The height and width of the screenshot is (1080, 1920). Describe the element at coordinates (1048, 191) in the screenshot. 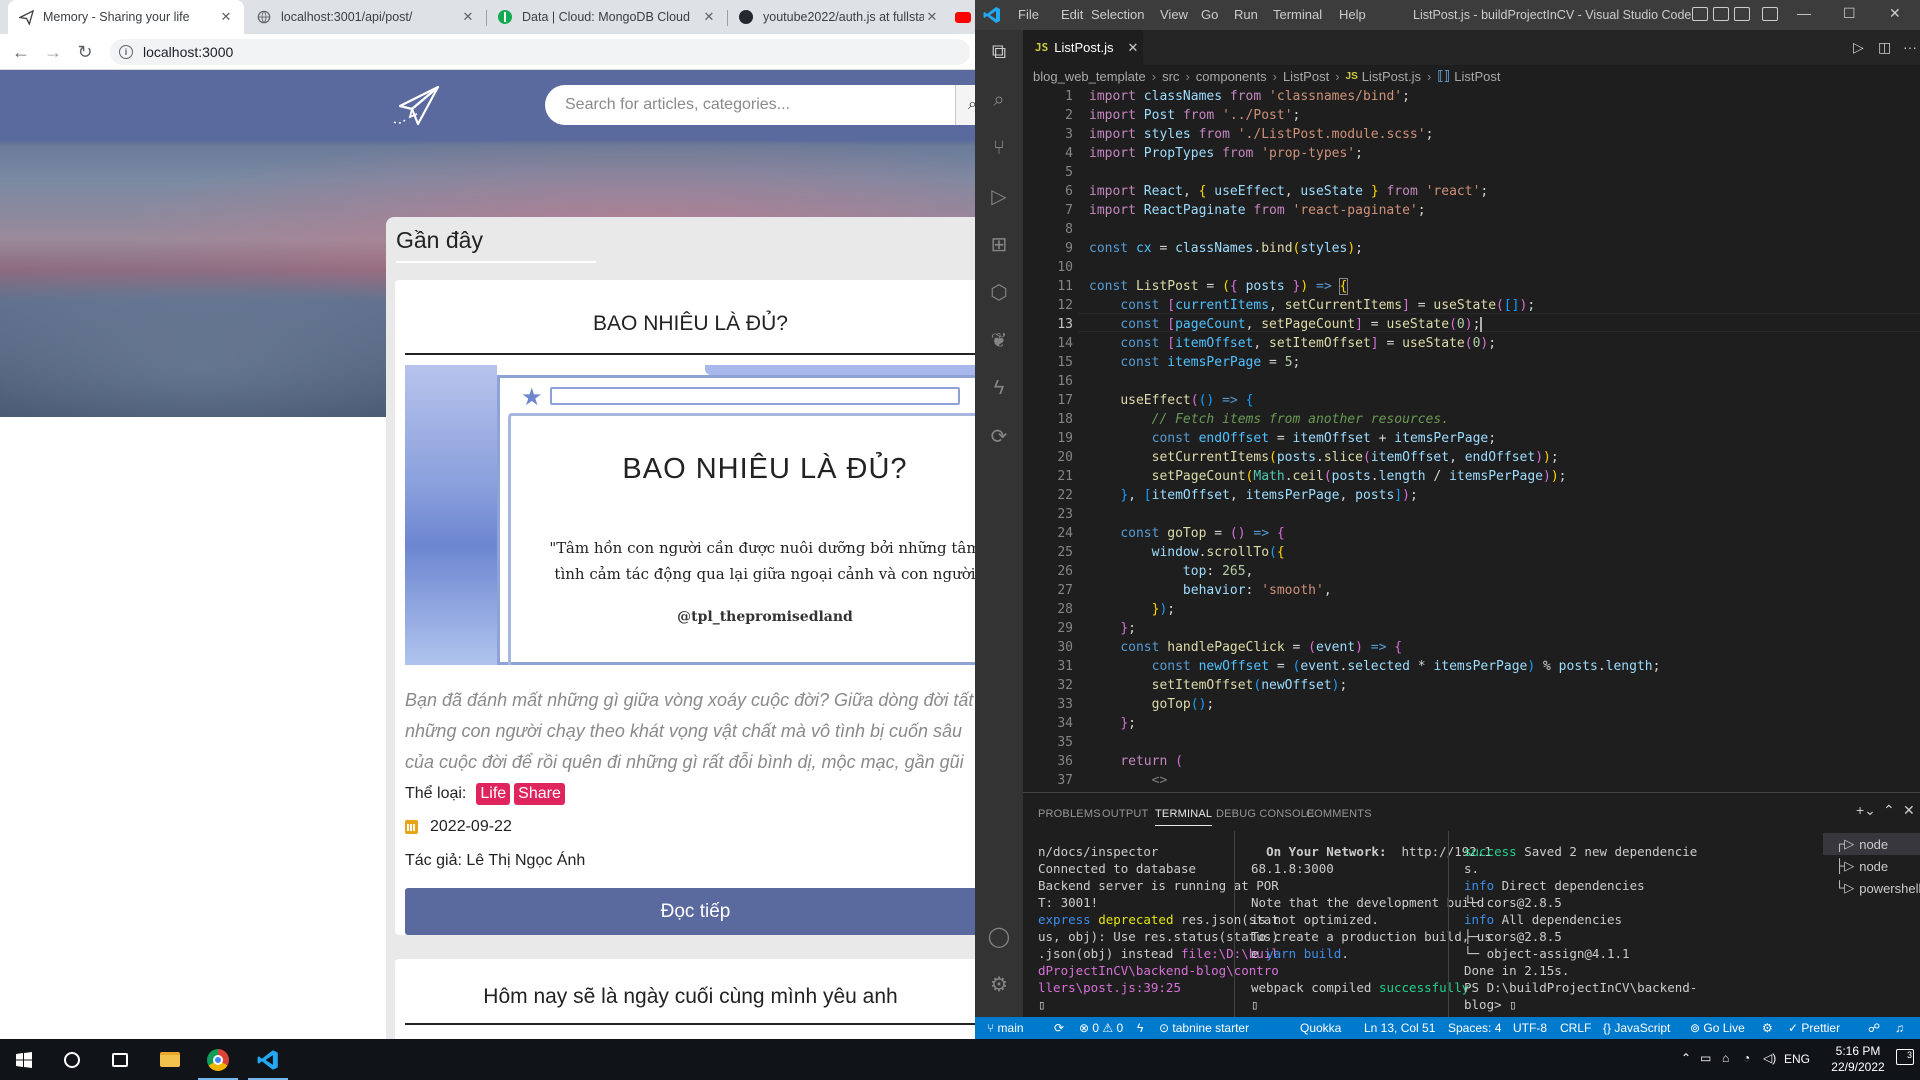

I see `line-number: 6` at that location.